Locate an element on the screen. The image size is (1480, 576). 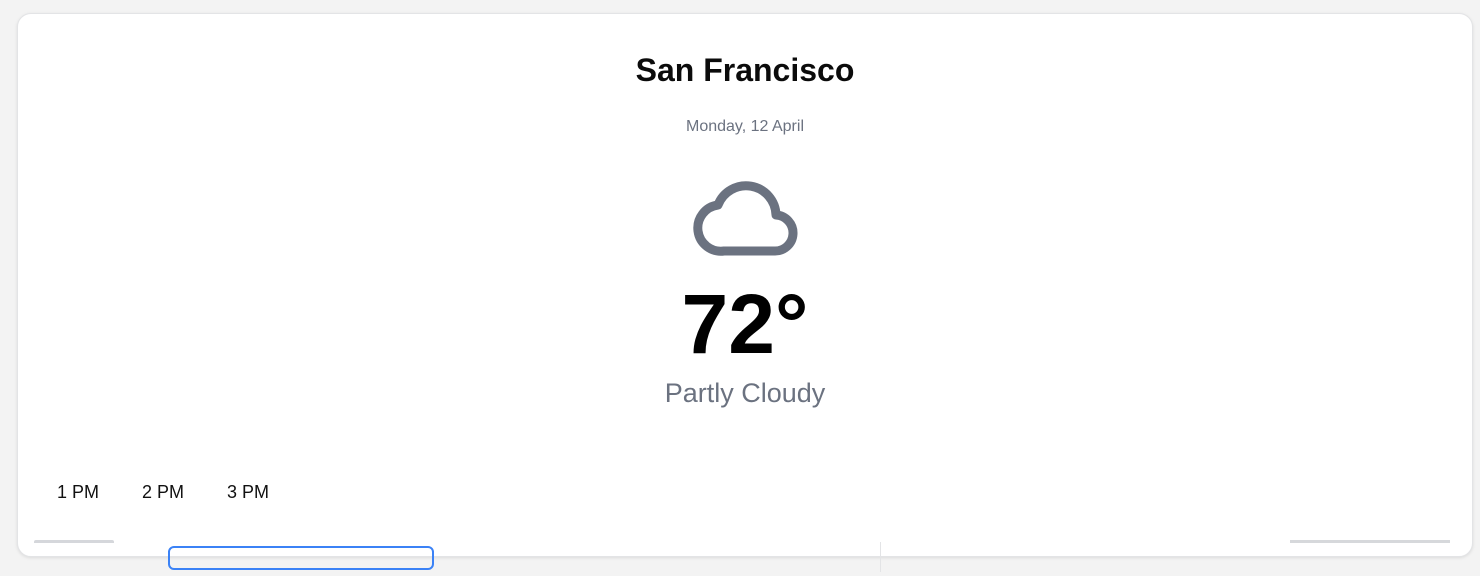
hourly-forecast: 1 PM 2 PM 3 PM is located at coordinates (184, 492).